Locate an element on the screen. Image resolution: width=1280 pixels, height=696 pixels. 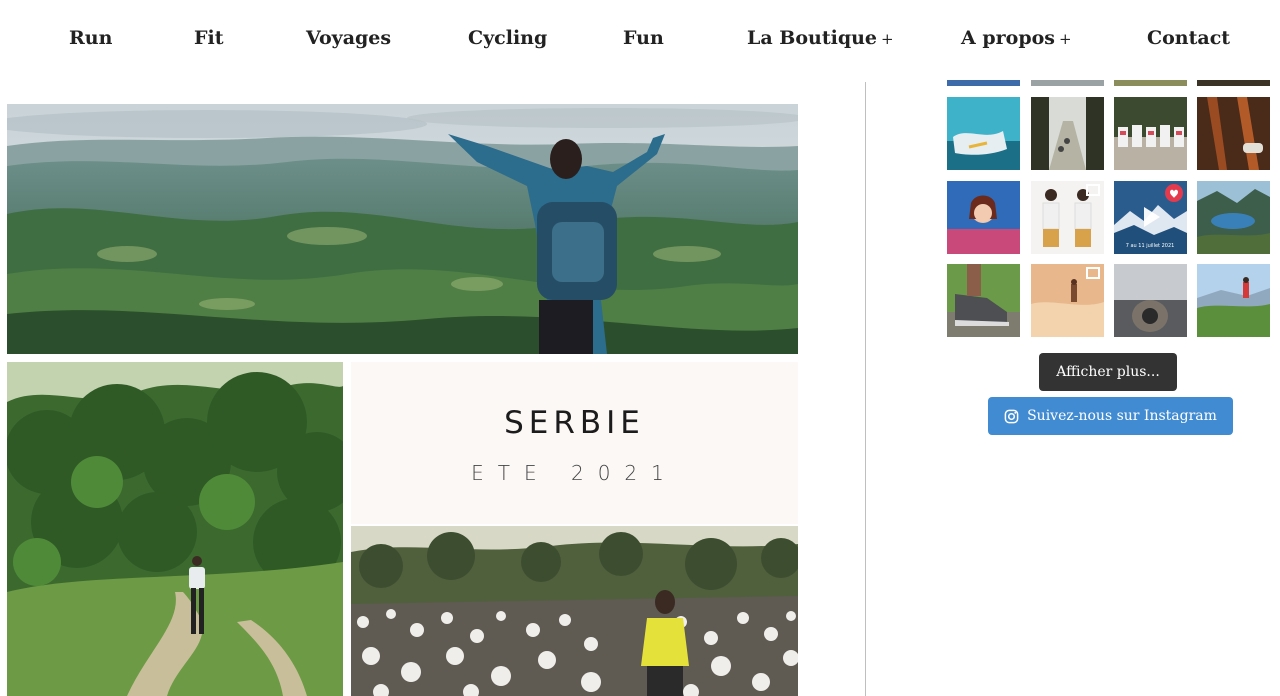
nav-item-run: Run is located at coordinates (90, 38).